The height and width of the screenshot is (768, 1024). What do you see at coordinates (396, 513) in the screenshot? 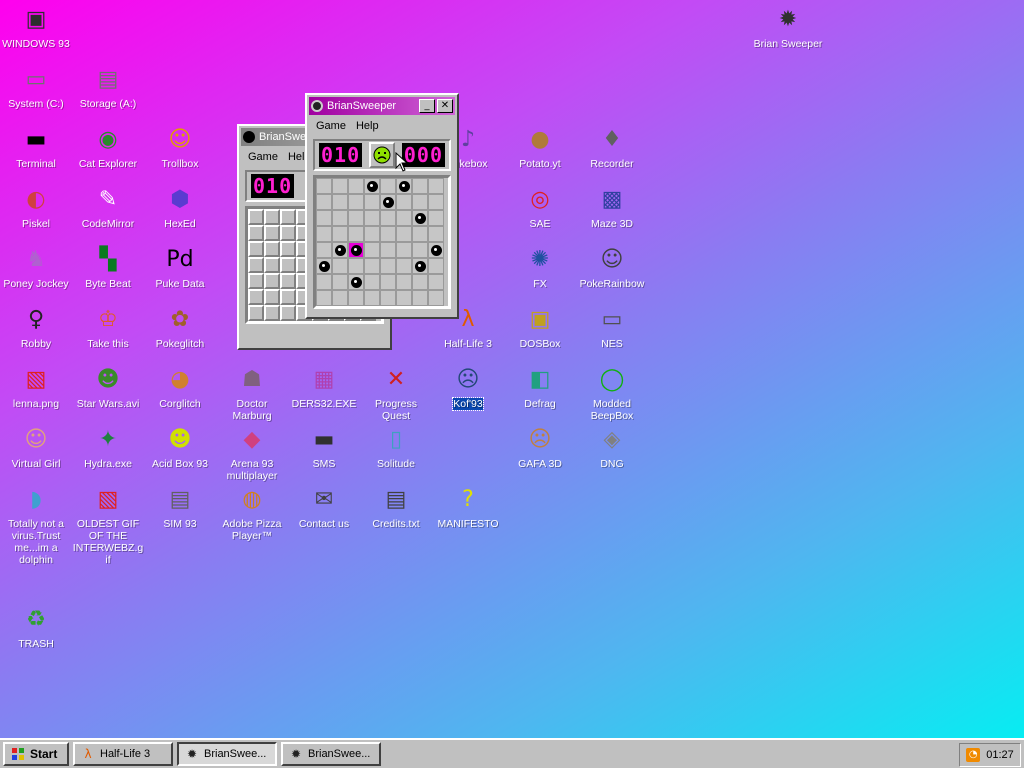
I see `desktop-icon-text-file: ▤ Credits.txt` at bounding box center [396, 513].